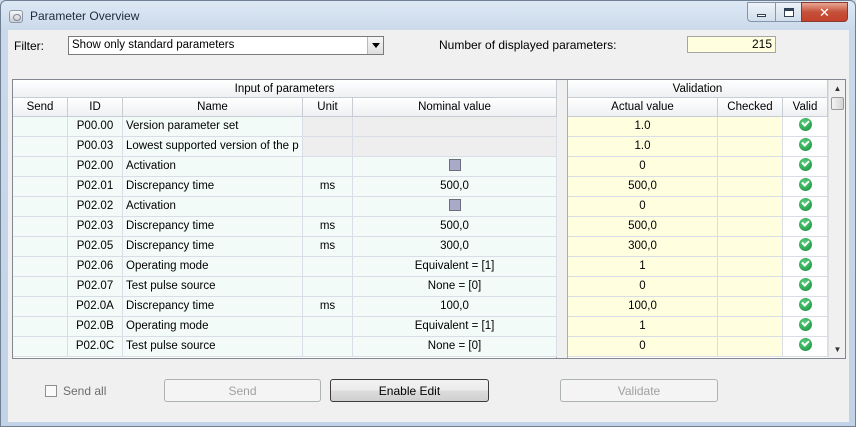  I want to click on scroll-thumb, so click(837, 103).